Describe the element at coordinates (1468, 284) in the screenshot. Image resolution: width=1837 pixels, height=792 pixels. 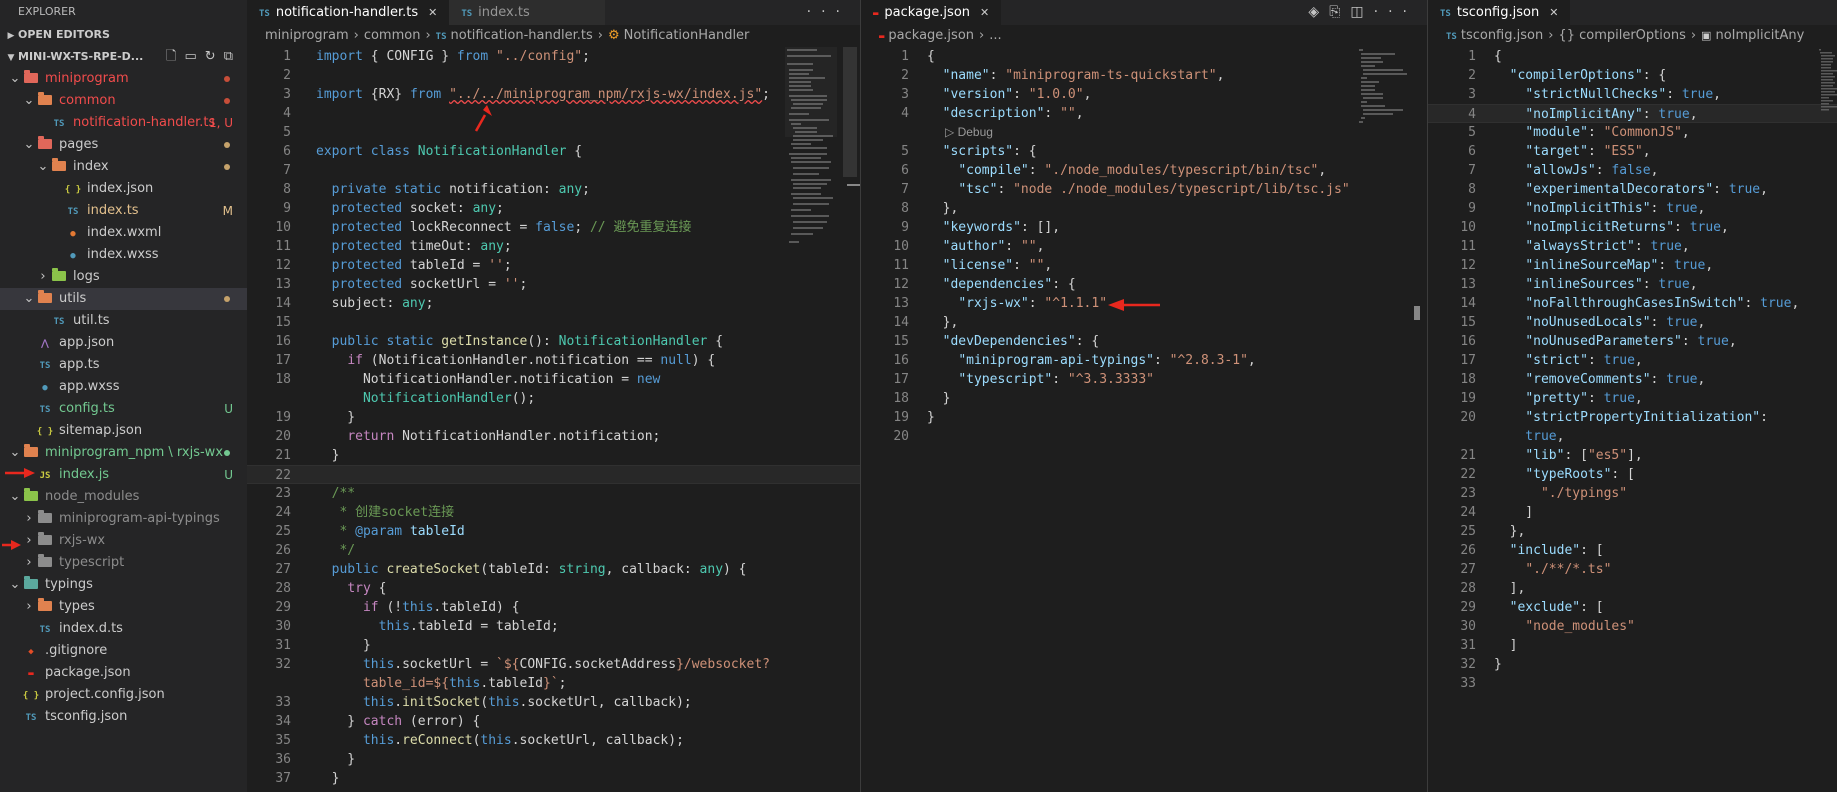
I see `line-number: 13` at that location.